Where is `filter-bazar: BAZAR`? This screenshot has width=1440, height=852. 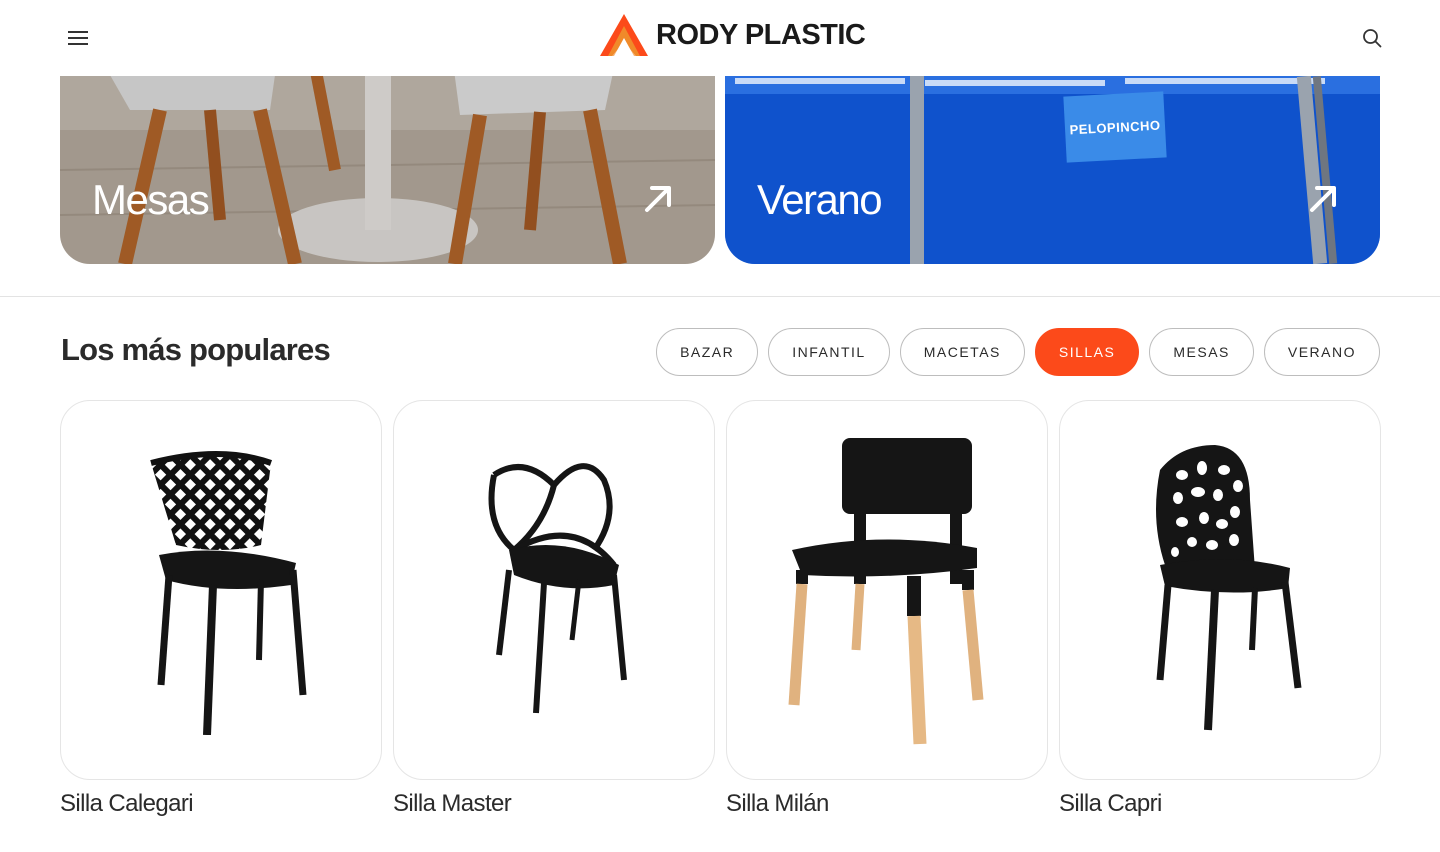
filter-bazar: BAZAR is located at coordinates (707, 352).